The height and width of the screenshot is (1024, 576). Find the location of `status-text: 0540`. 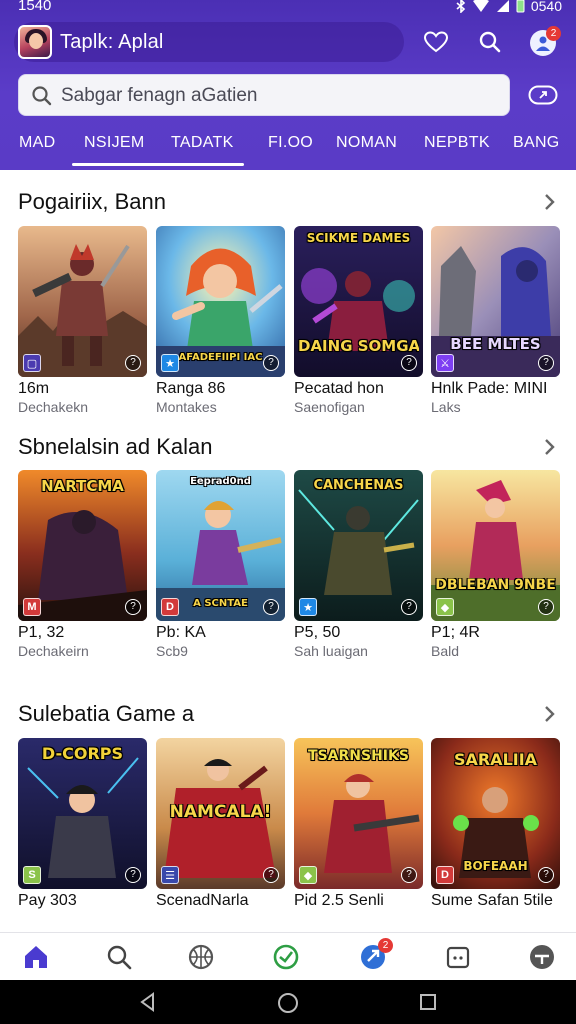

status-text: 0540 is located at coordinates (546, 7).